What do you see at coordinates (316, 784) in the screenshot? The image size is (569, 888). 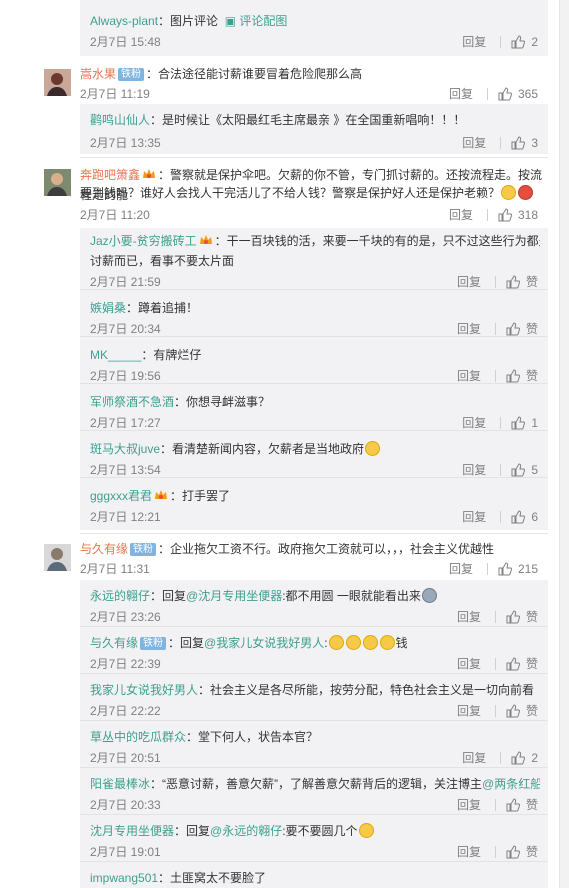 I see `sub-reply-text: ：“恶意讨薪，善意欠薪”，了解善意欠薪背后的逻辑，关注博主` at bounding box center [316, 784].